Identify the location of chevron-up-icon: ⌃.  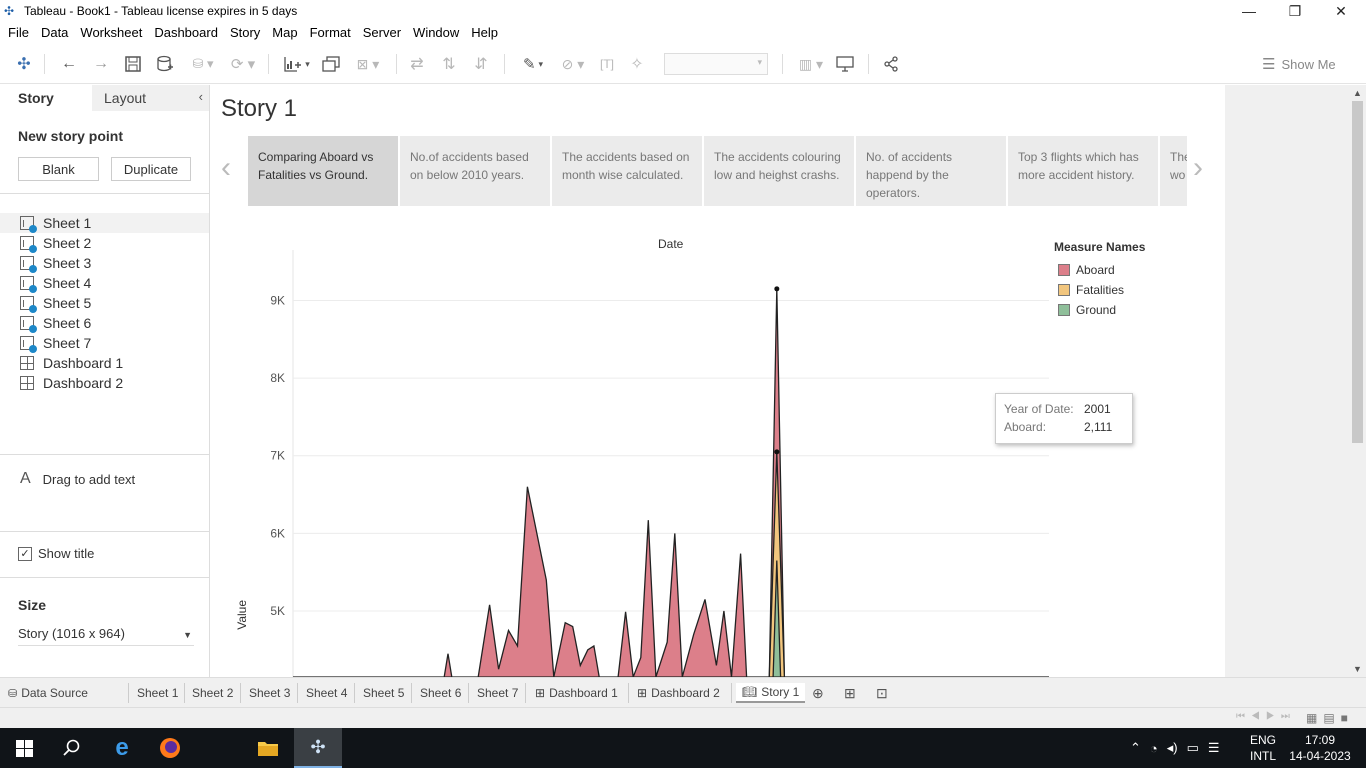
(1135, 748).